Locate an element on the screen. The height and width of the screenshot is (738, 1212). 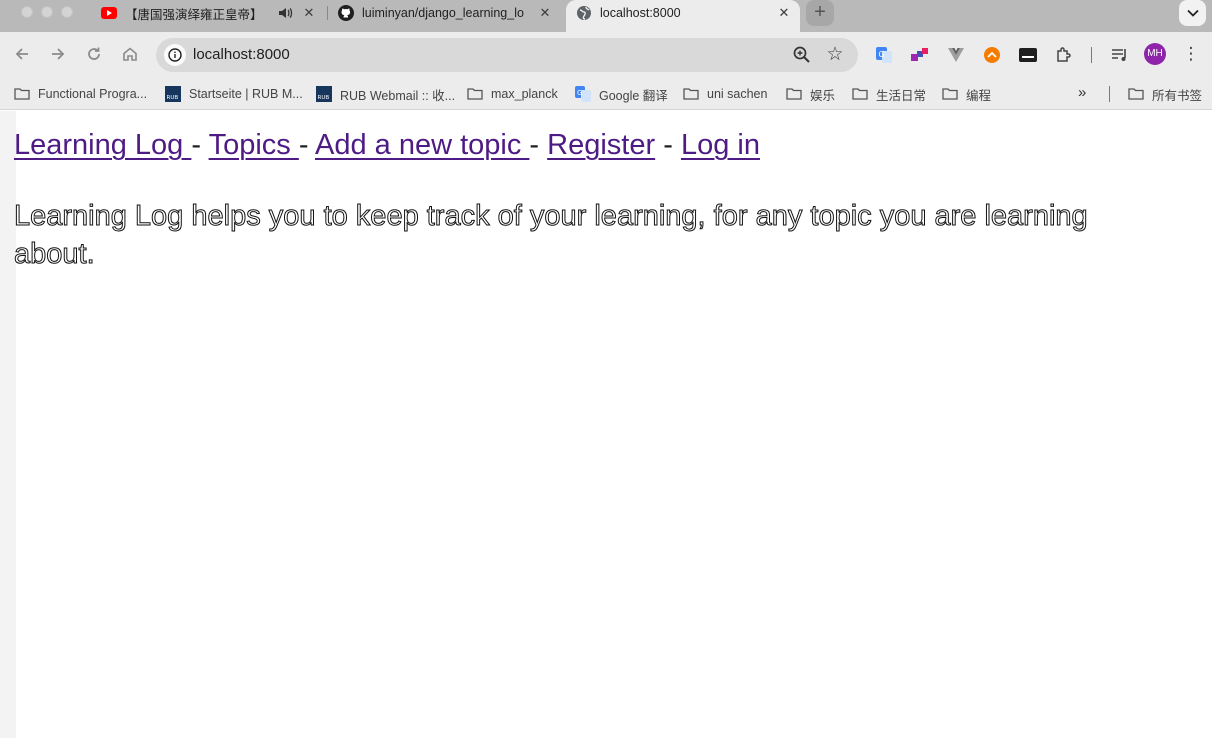
forward-button is located at coordinates (58, 54).